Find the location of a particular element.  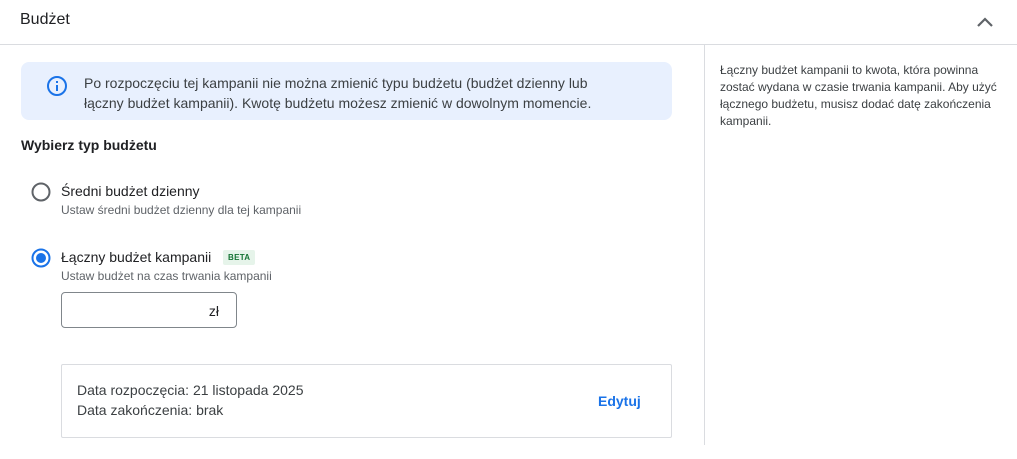

start-date: Data rozpoczęcia: 21 listopada 2025 is located at coordinates (190, 390).